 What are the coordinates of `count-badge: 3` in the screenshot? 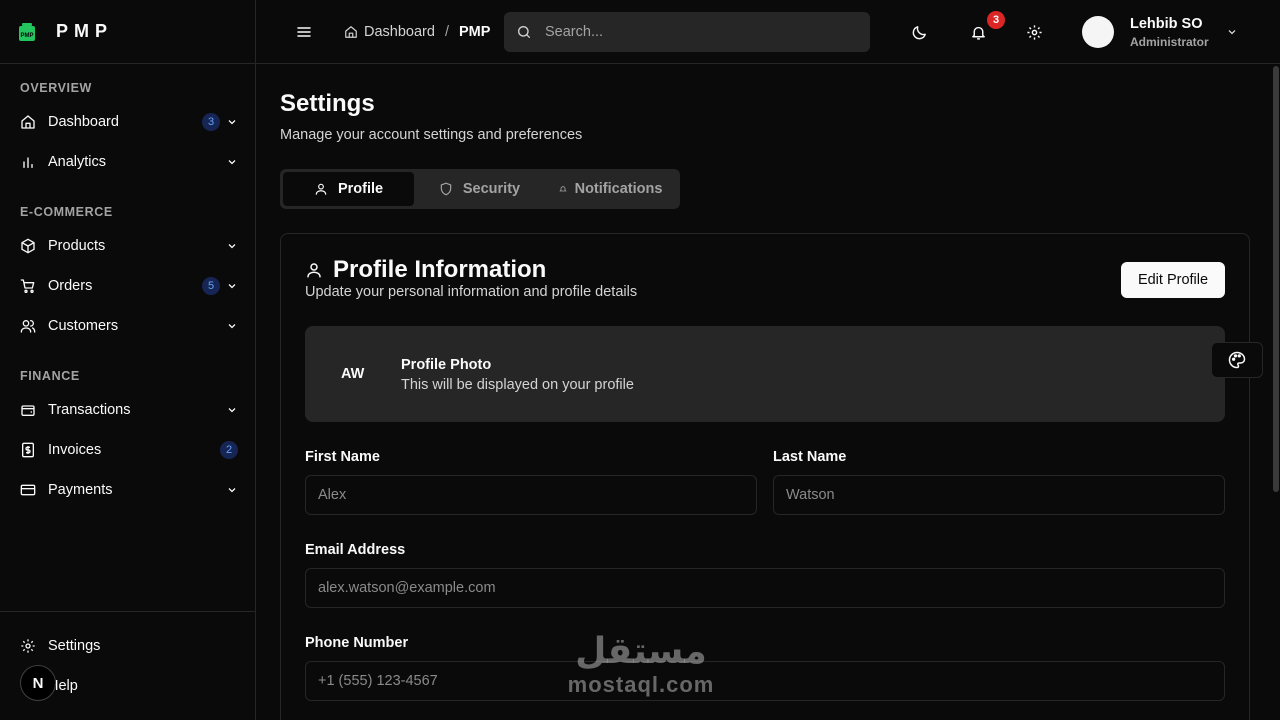 It's located at (211, 122).